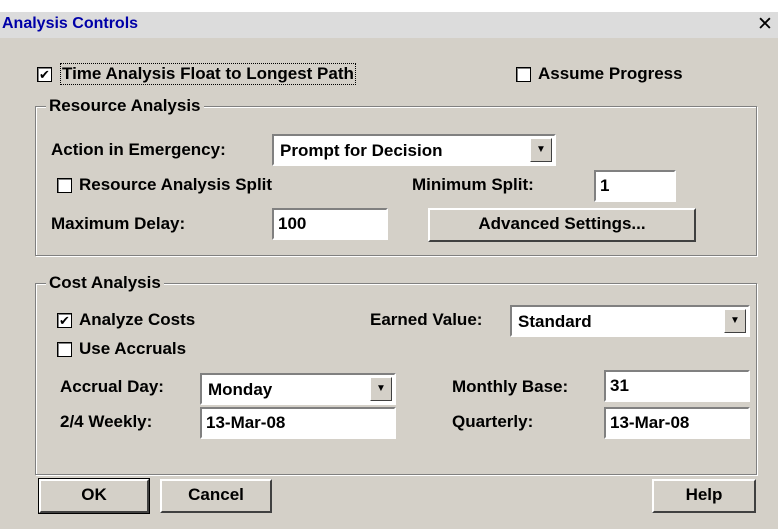 This screenshot has height=529, width=778. I want to click on resource-analysis-legend: Resource Analysis, so click(125, 106).